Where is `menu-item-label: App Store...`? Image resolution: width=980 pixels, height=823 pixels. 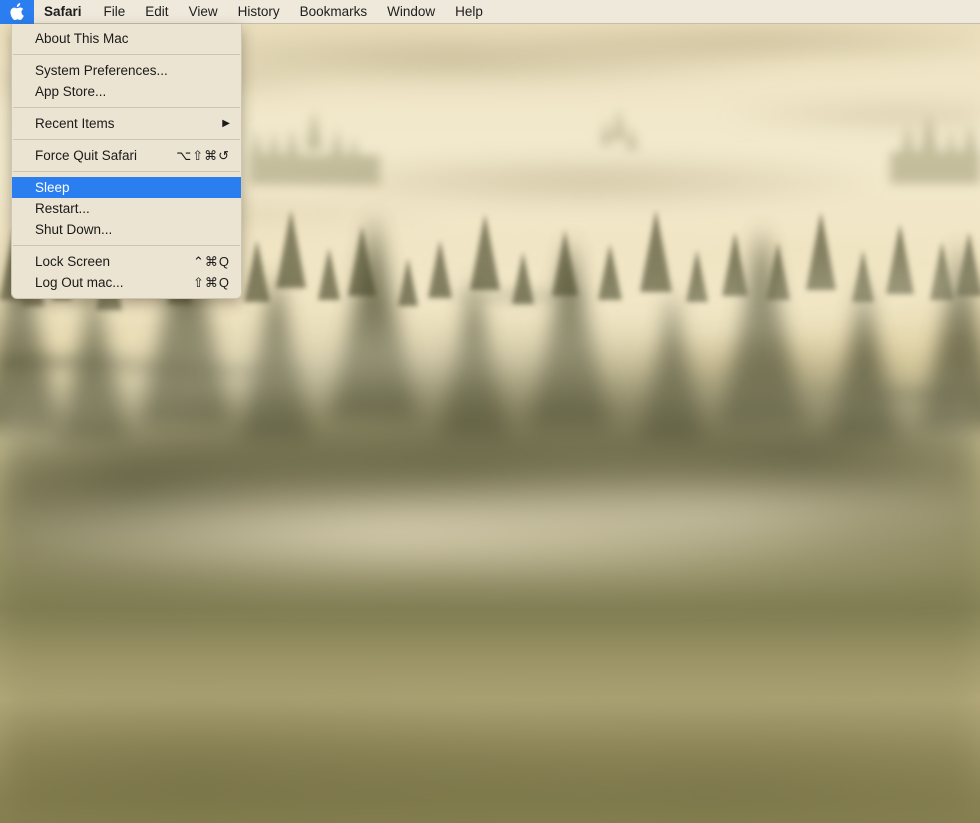
menu-item-label: App Store... is located at coordinates (71, 91).